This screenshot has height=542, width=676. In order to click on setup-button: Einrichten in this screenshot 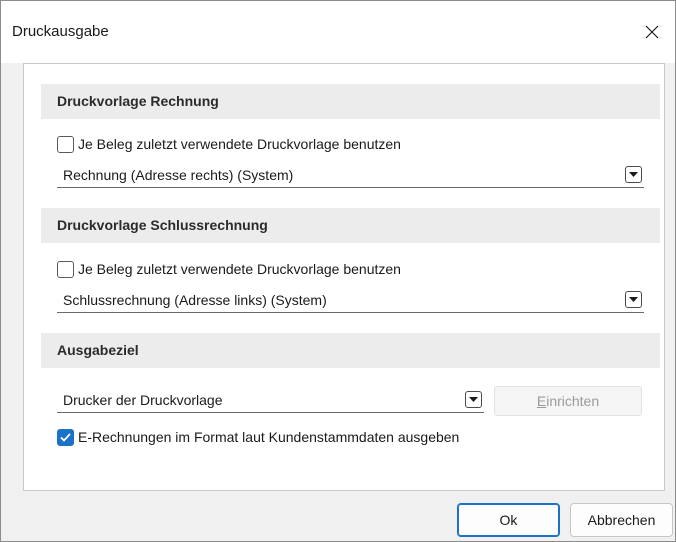, I will do `click(568, 401)`.